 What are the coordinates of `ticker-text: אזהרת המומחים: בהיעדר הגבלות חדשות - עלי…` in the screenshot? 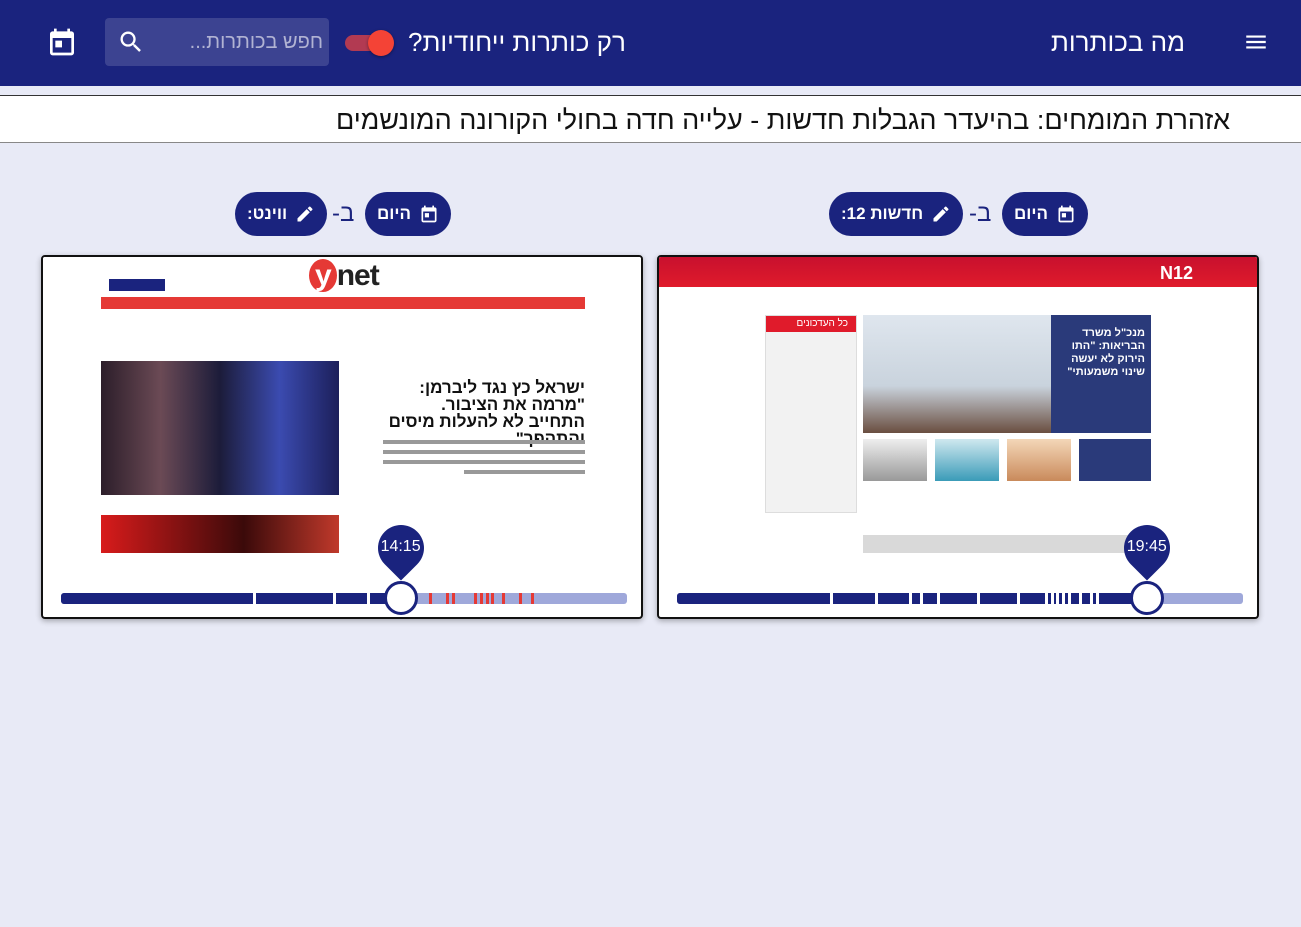 It's located at (783, 120).